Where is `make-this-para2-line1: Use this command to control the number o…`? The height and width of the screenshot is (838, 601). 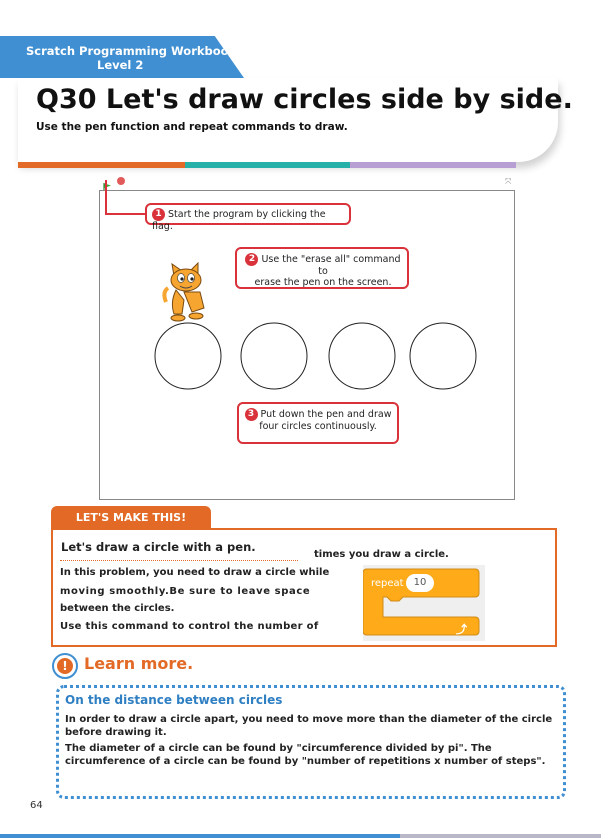
make-this-para2-line1: Use this command to control the number o… is located at coordinates (189, 626).